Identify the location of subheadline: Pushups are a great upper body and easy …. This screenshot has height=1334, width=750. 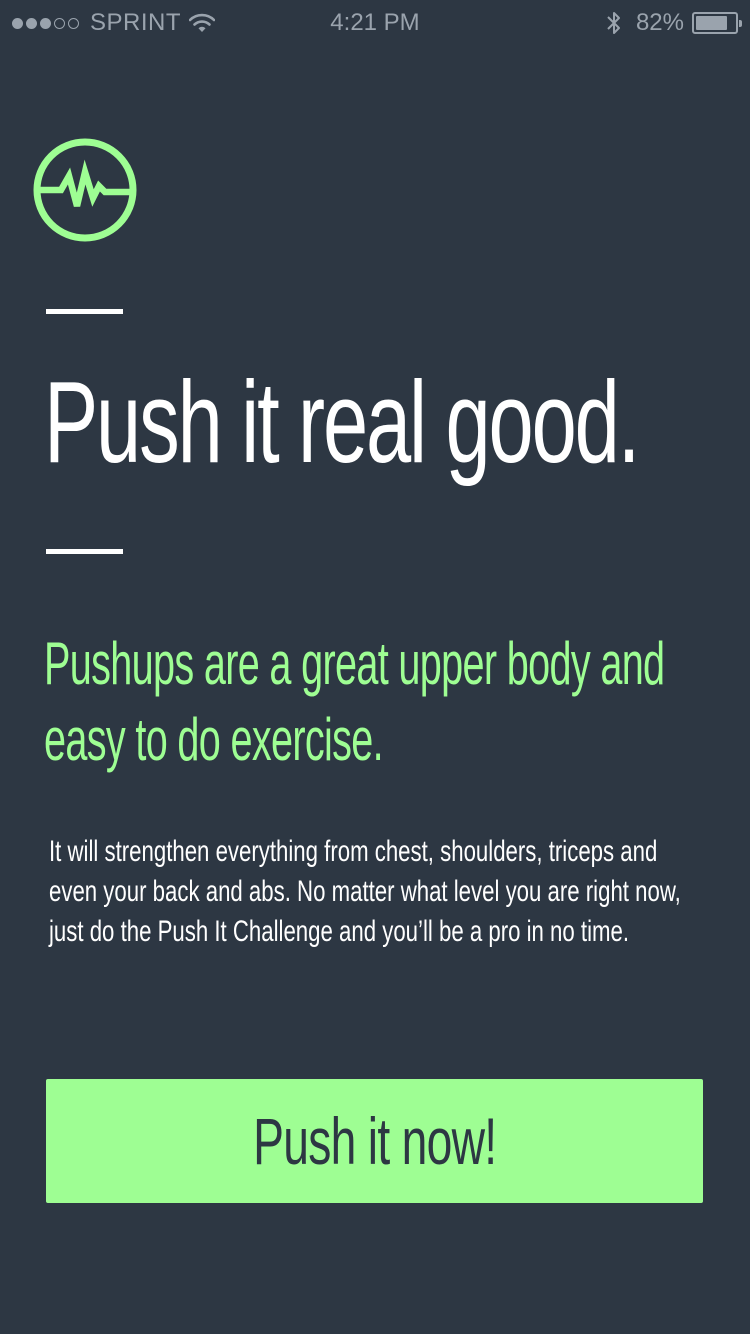
(354, 701).